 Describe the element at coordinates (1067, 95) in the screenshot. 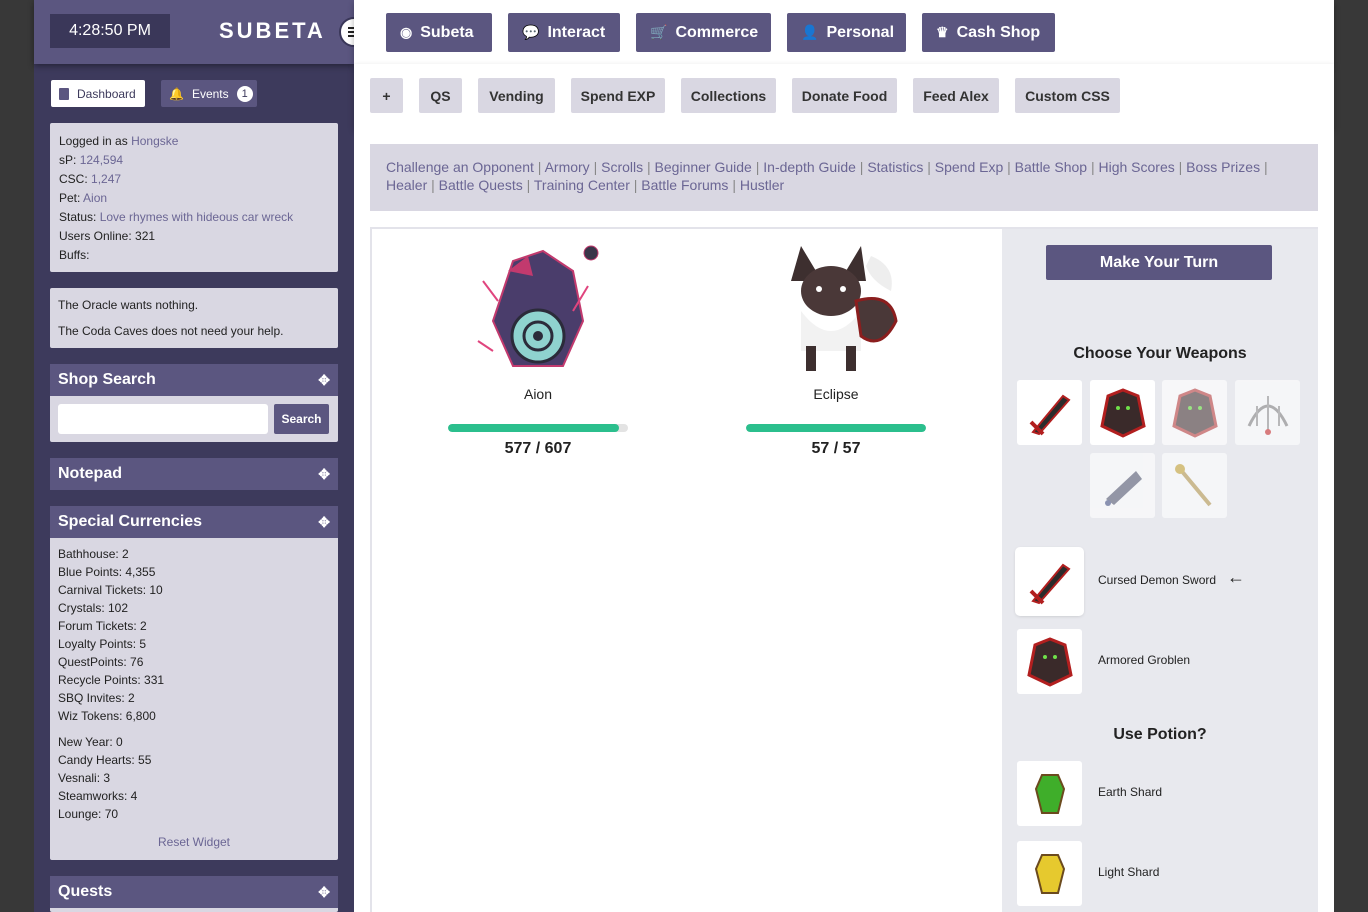

I see `quick-custom-css-button: Custom CSS` at that location.